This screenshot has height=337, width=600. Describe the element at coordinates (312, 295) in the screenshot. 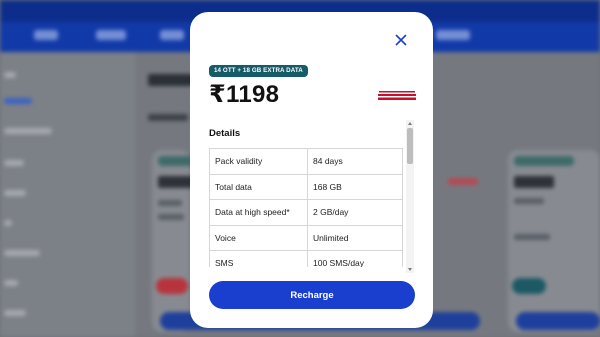

I see `recharge-button: Recharge` at that location.